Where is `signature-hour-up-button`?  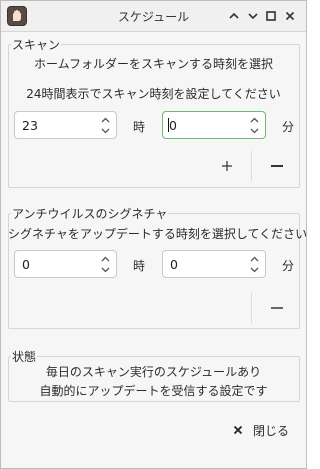
signature-hour-up-button is located at coordinates (105, 258).